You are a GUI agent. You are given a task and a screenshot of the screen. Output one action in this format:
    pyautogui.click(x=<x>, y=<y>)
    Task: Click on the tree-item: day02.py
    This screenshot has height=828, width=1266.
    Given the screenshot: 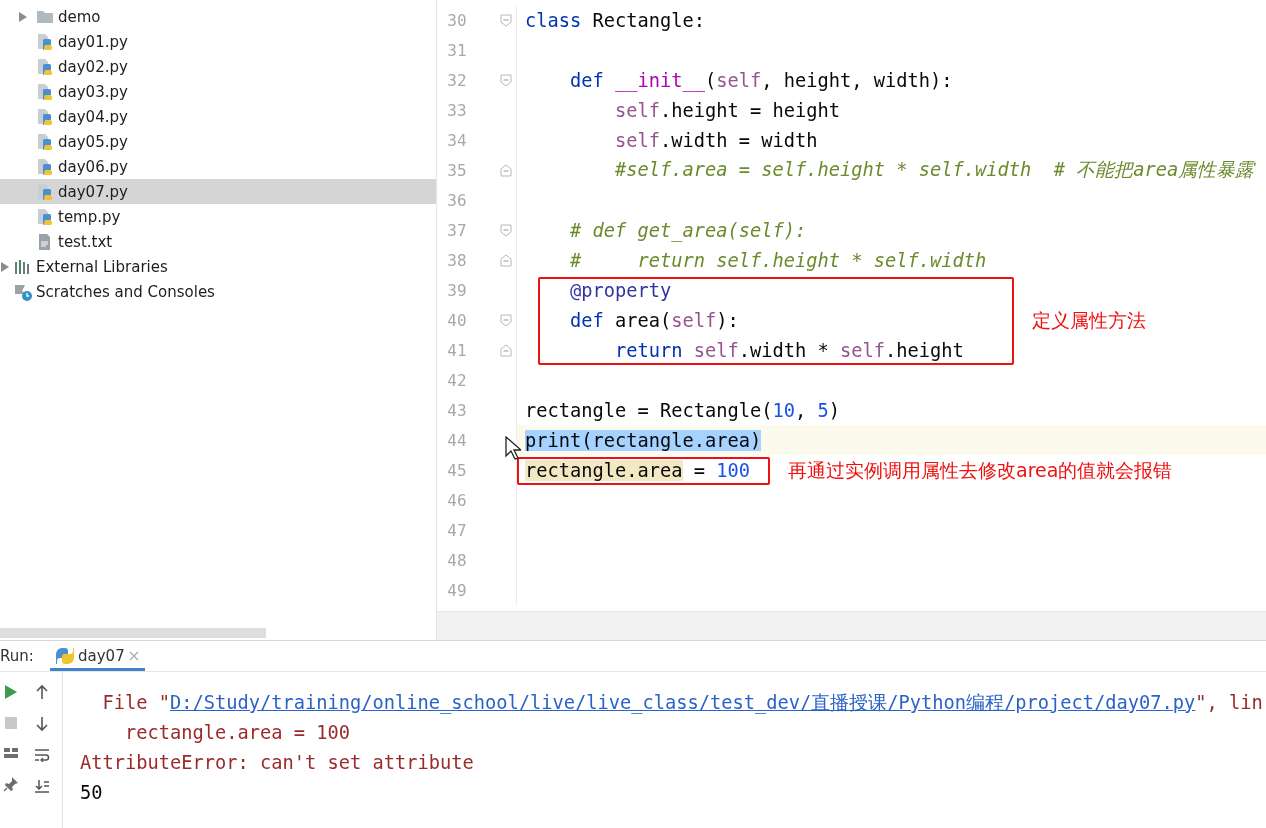 What is the action you would take?
    pyautogui.click(x=218, y=66)
    